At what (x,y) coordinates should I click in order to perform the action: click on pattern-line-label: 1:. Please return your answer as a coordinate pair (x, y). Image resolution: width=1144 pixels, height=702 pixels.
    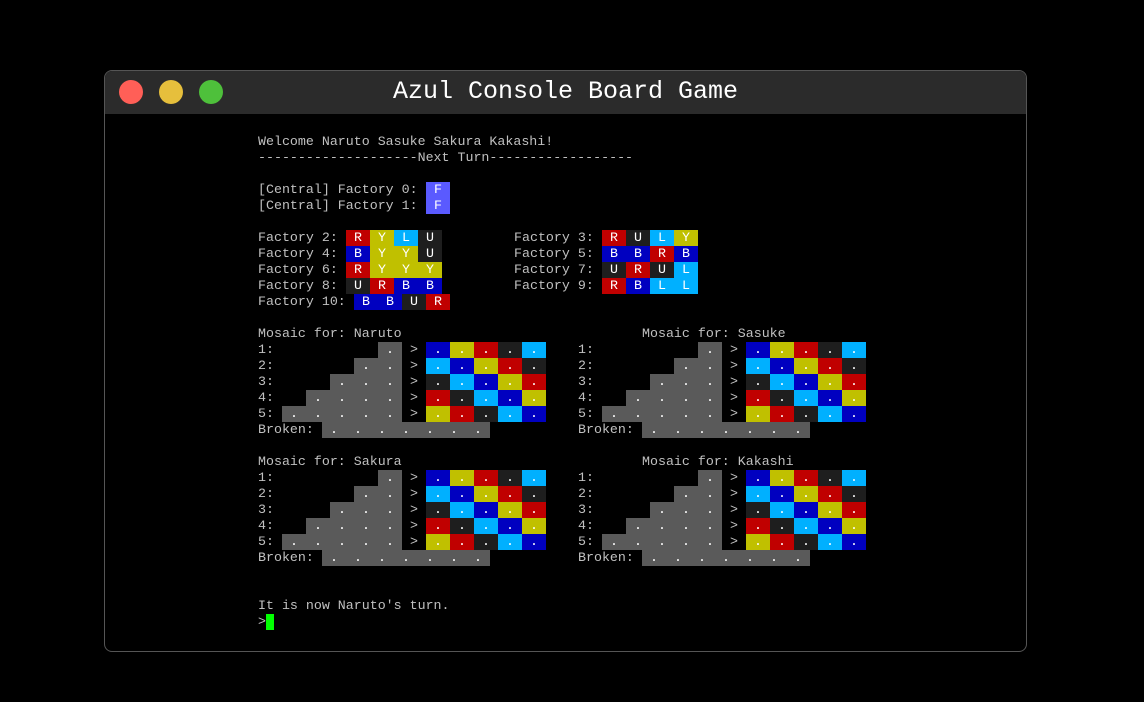
    Looking at the image, I should click on (266, 349).